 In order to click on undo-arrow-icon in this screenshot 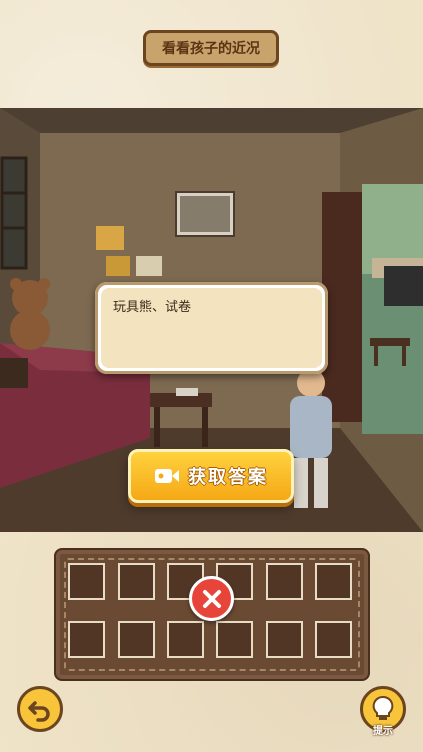, I will do `click(39, 711)`.